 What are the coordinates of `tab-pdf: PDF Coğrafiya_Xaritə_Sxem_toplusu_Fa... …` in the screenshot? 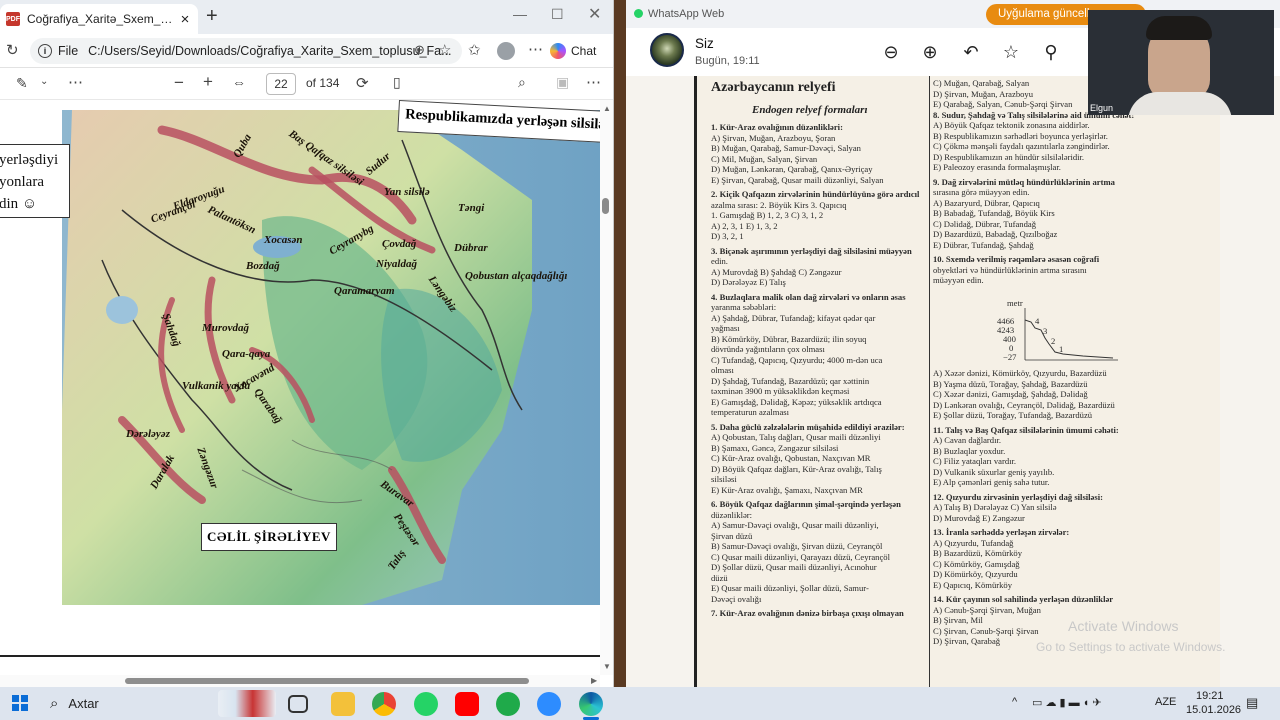 It's located at (99, 19).